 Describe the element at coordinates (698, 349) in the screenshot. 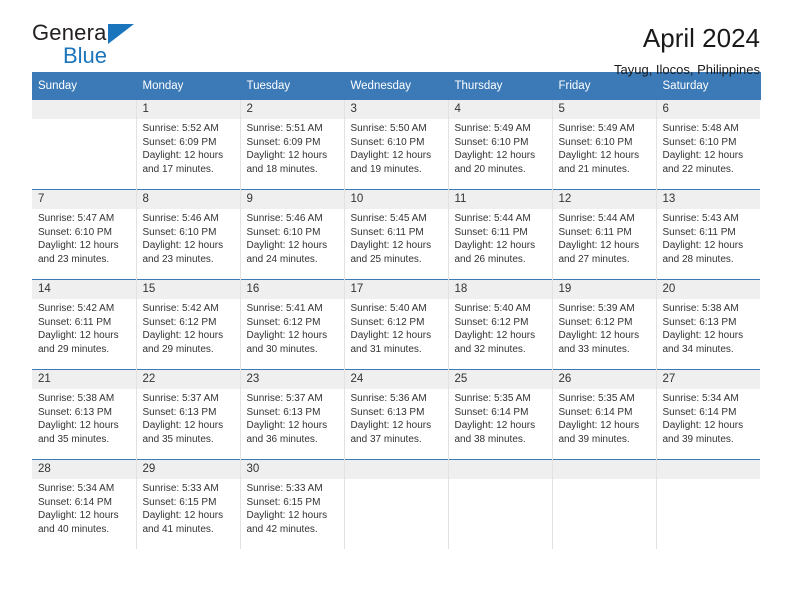

I see `daylight-text-line2: and 34 minutes.` at that location.